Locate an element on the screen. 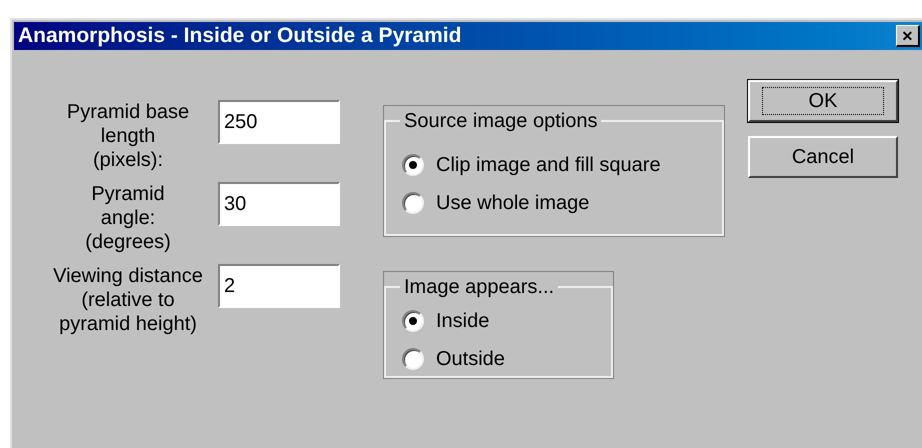  field-label: Pyramid base length (pixels): is located at coordinates (128, 136).